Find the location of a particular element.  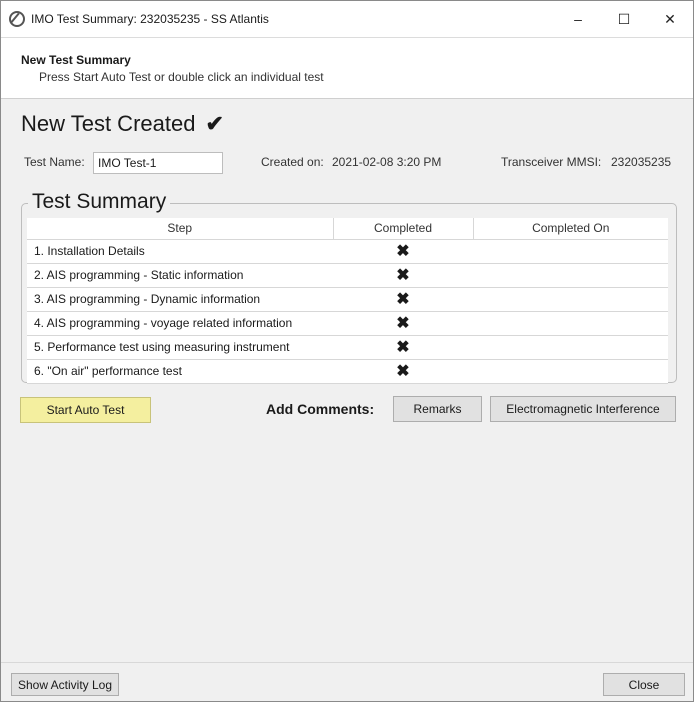

column-header-completed-on: Completed On is located at coordinates (570, 229).